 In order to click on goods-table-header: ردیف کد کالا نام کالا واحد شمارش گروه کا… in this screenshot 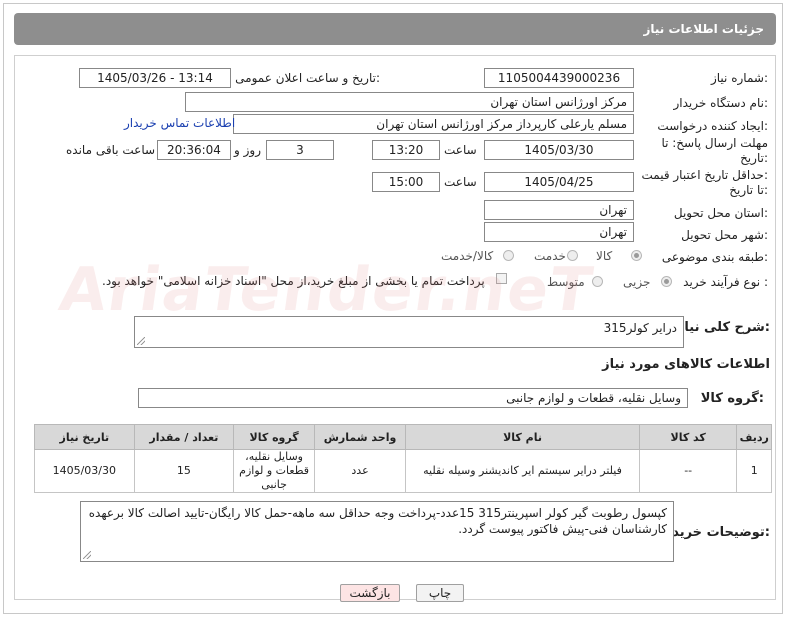, I will do `click(403, 437)`.